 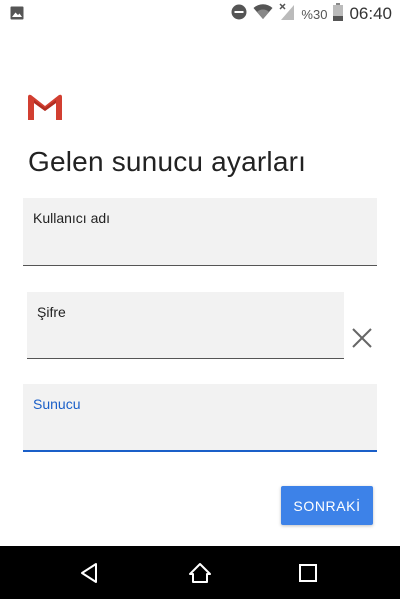 I want to click on username-field: Kullanıcı adı, so click(x=200, y=232).